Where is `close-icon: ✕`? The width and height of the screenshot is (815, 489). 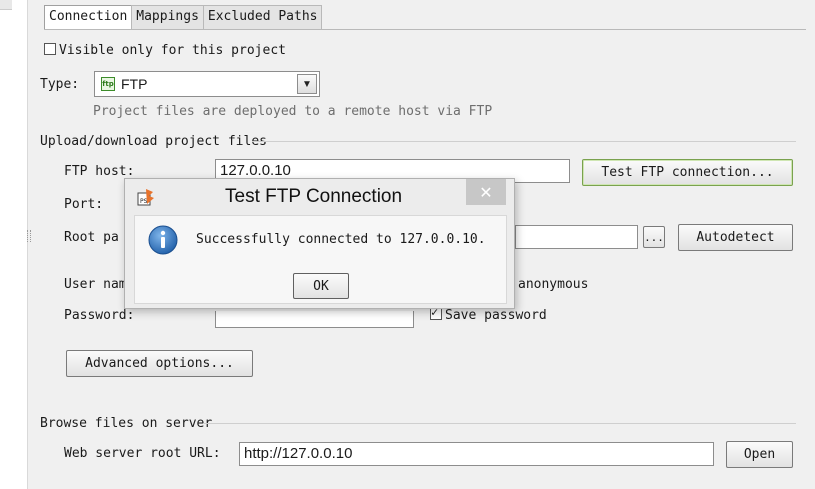
close-icon: ✕ is located at coordinates (486, 192).